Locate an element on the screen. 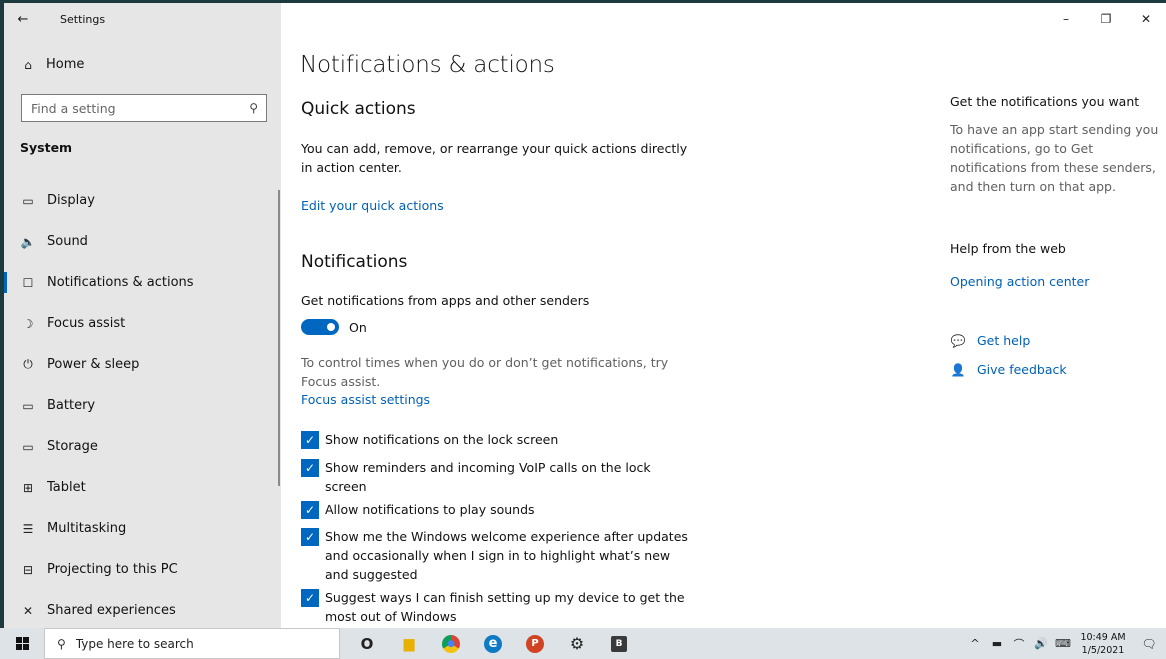  sidebar-item-label: Shared experiences is located at coordinates (111, 610).